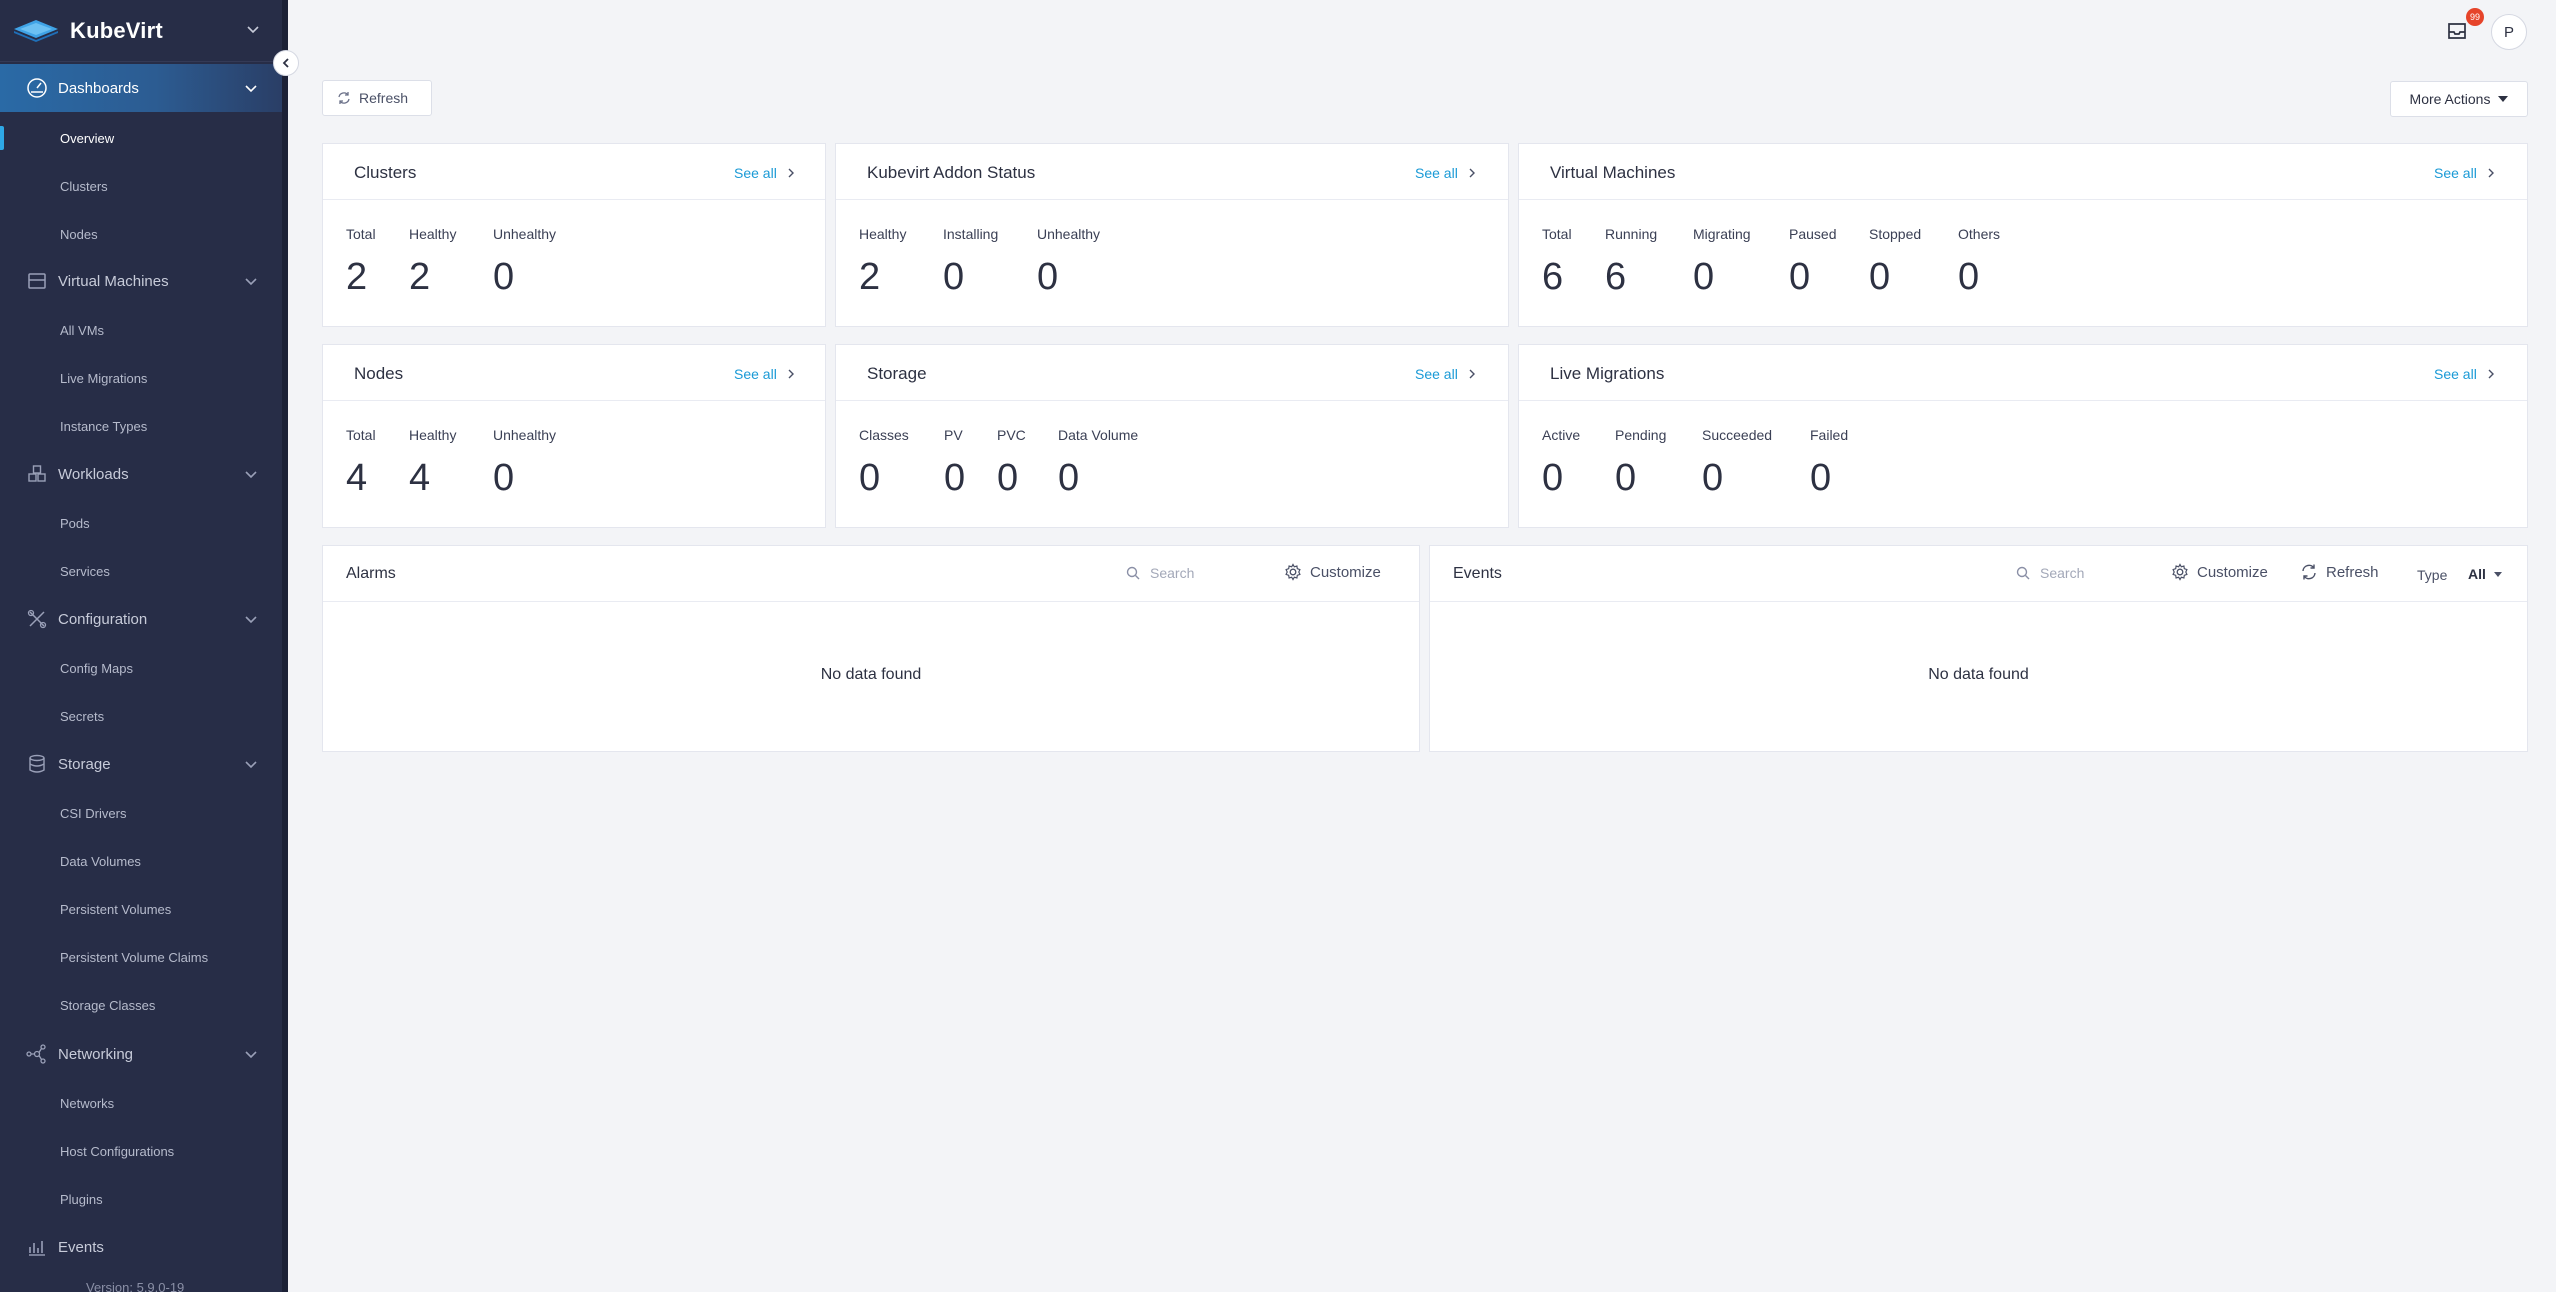 The height and width of the screenshot is (1292, 2556). Describe the element at coordinates (379, 373) in the screenshot. I see `card-title: Nodes` at that location.